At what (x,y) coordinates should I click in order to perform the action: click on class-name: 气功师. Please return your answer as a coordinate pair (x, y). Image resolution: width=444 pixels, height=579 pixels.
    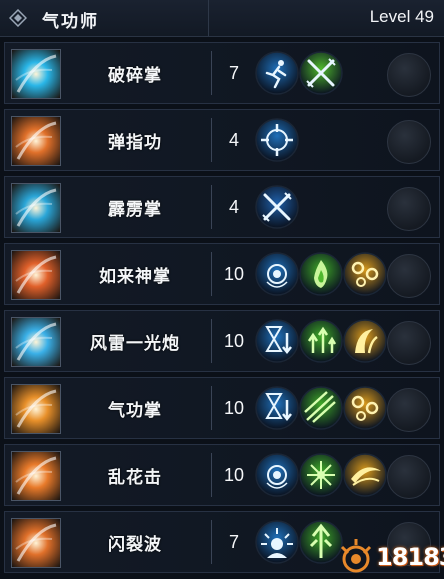
    Looking at the image, I should click on (70, 22).